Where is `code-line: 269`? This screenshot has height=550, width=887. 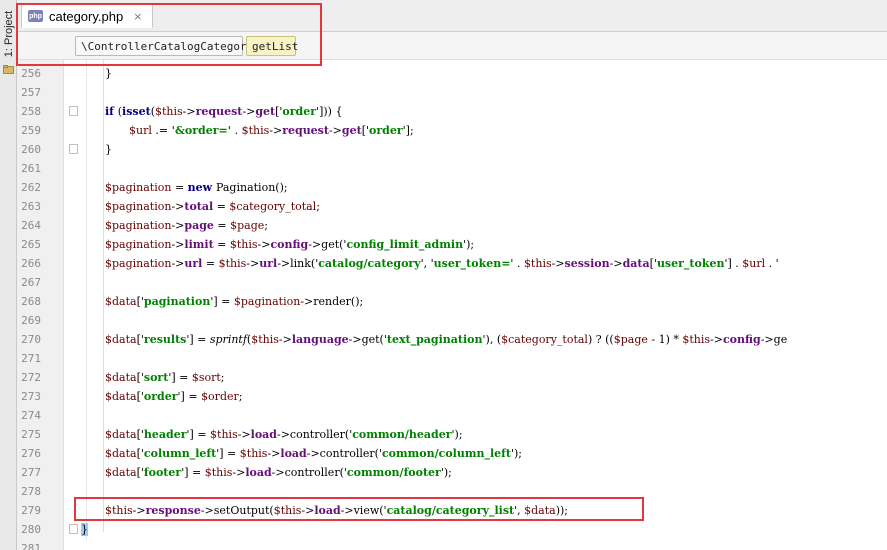
code-line: 269 is located at coordinates (452, 320).